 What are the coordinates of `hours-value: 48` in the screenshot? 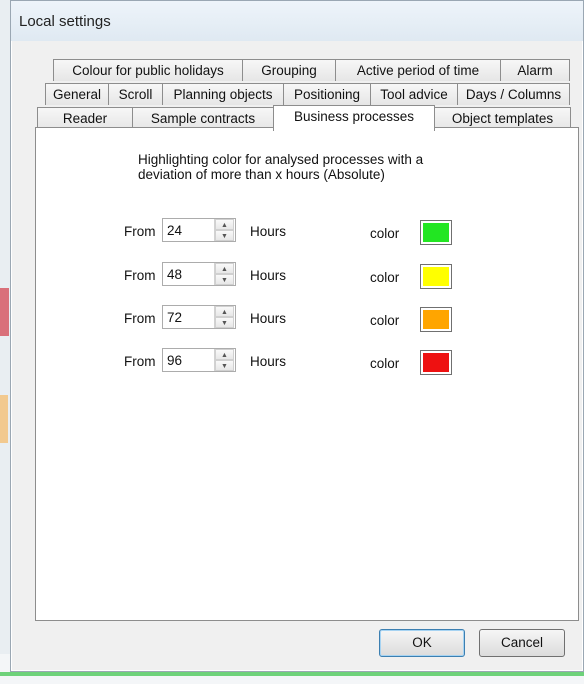 It's located at (174, 274).